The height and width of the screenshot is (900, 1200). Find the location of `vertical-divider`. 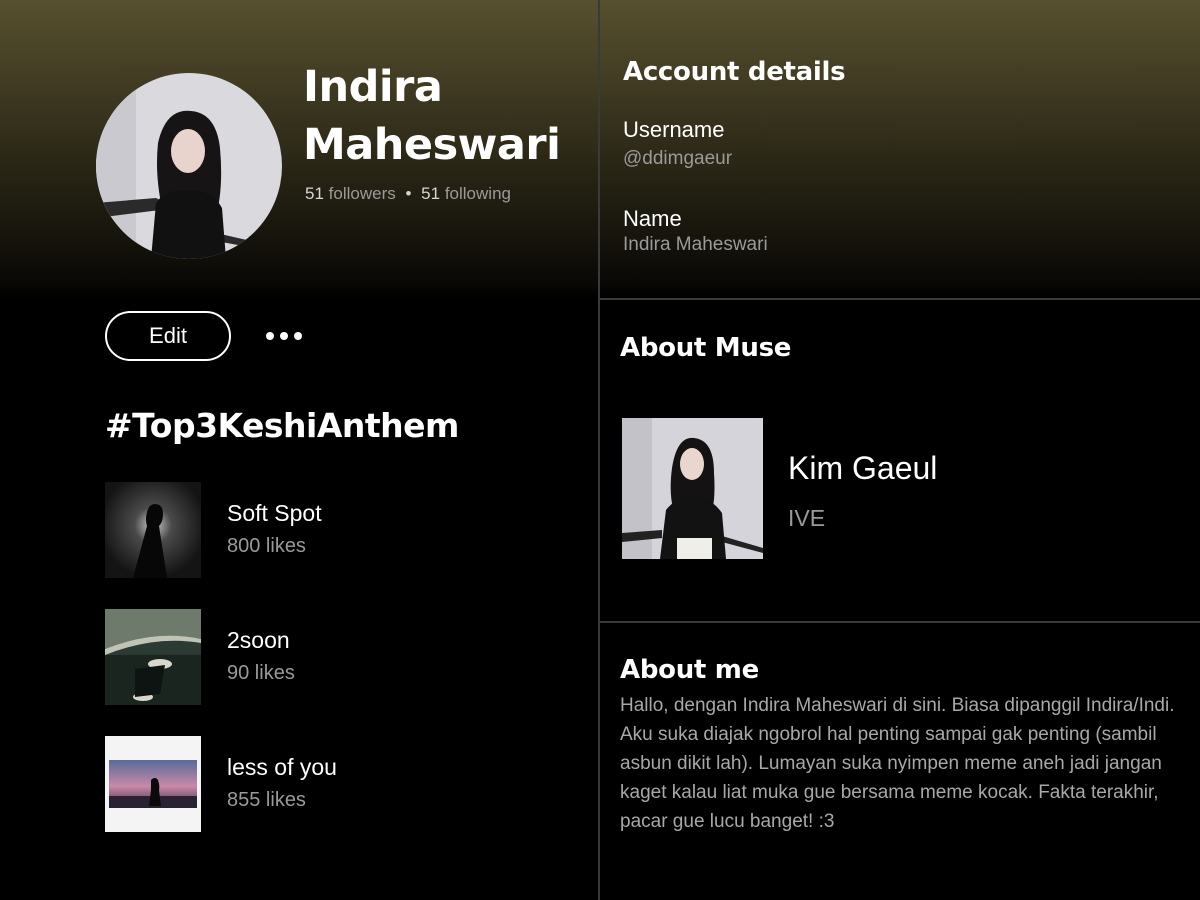

vertical-divider is located at coordinates (599, 450).